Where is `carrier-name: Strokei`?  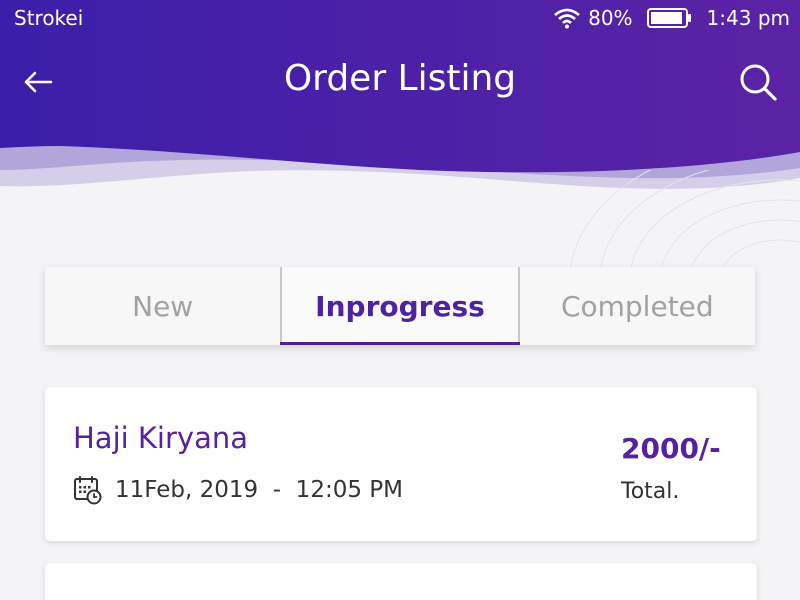 carrier-name: Strokei is located at coordinates (49, 18).